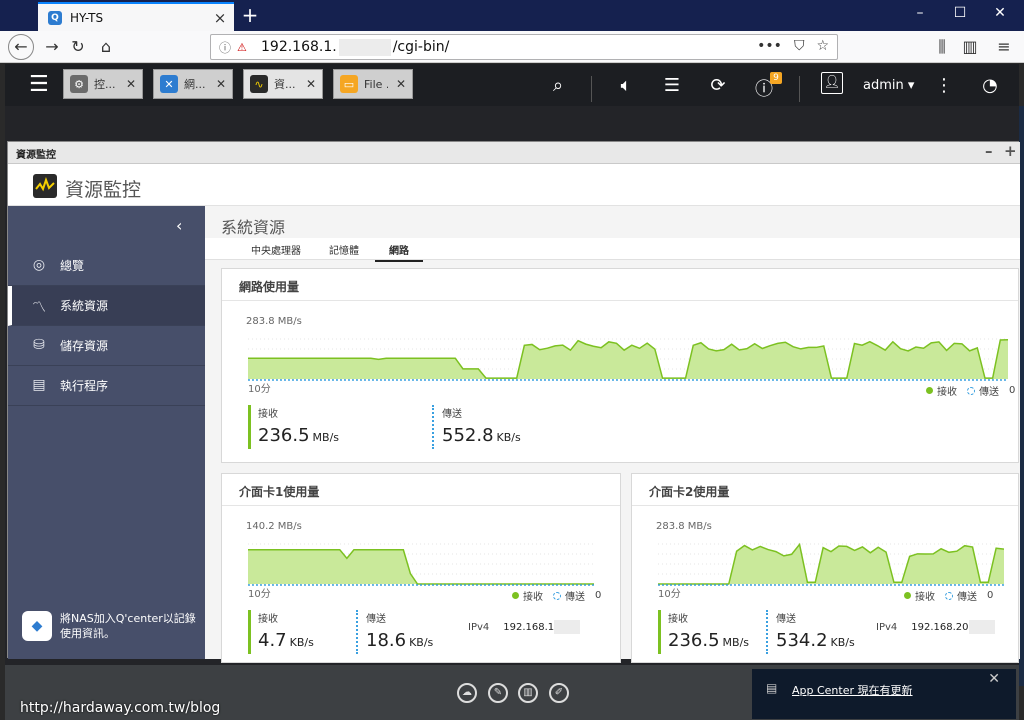 The height and width of the screenshot is (720, 1024). Describe the element at coordinates (769, 46) in the screenshot. I see `more-icon: •••` at that location.